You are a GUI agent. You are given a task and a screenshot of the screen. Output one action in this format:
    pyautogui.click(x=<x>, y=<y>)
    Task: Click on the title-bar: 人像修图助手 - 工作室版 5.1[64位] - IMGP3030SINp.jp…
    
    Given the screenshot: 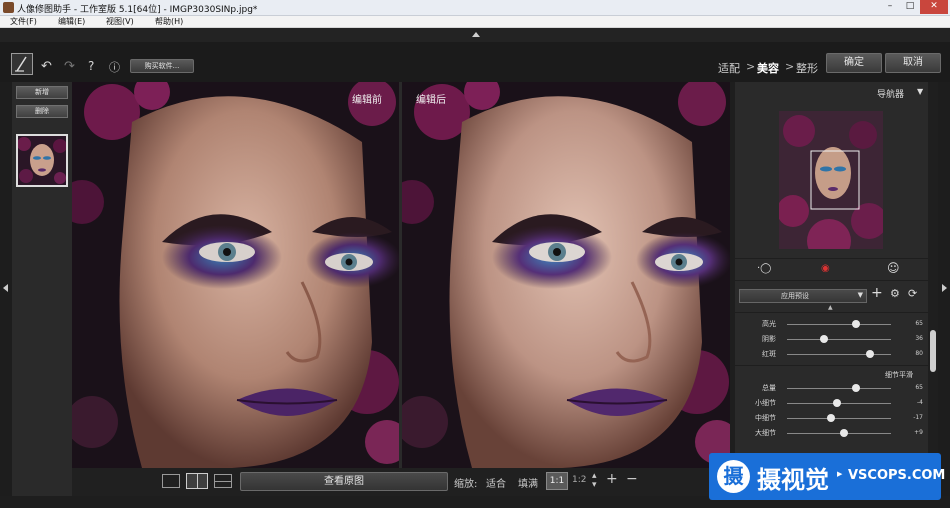 What is the action you would take?
    pyautogui.click(x=475, y=8)
    